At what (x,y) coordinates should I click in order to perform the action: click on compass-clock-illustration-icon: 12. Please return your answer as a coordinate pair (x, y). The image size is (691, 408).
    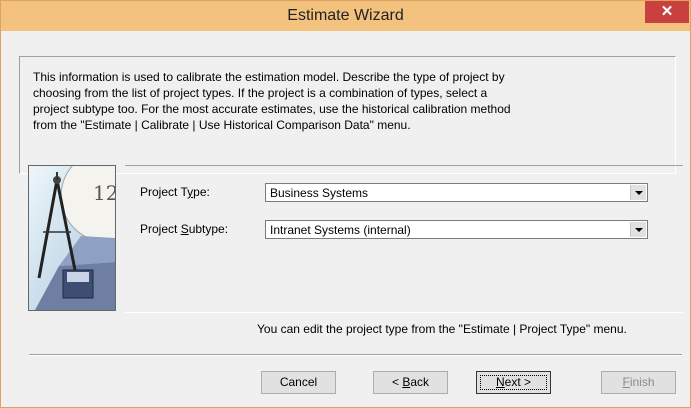
    Looking at the image, I should click on (72, 238).